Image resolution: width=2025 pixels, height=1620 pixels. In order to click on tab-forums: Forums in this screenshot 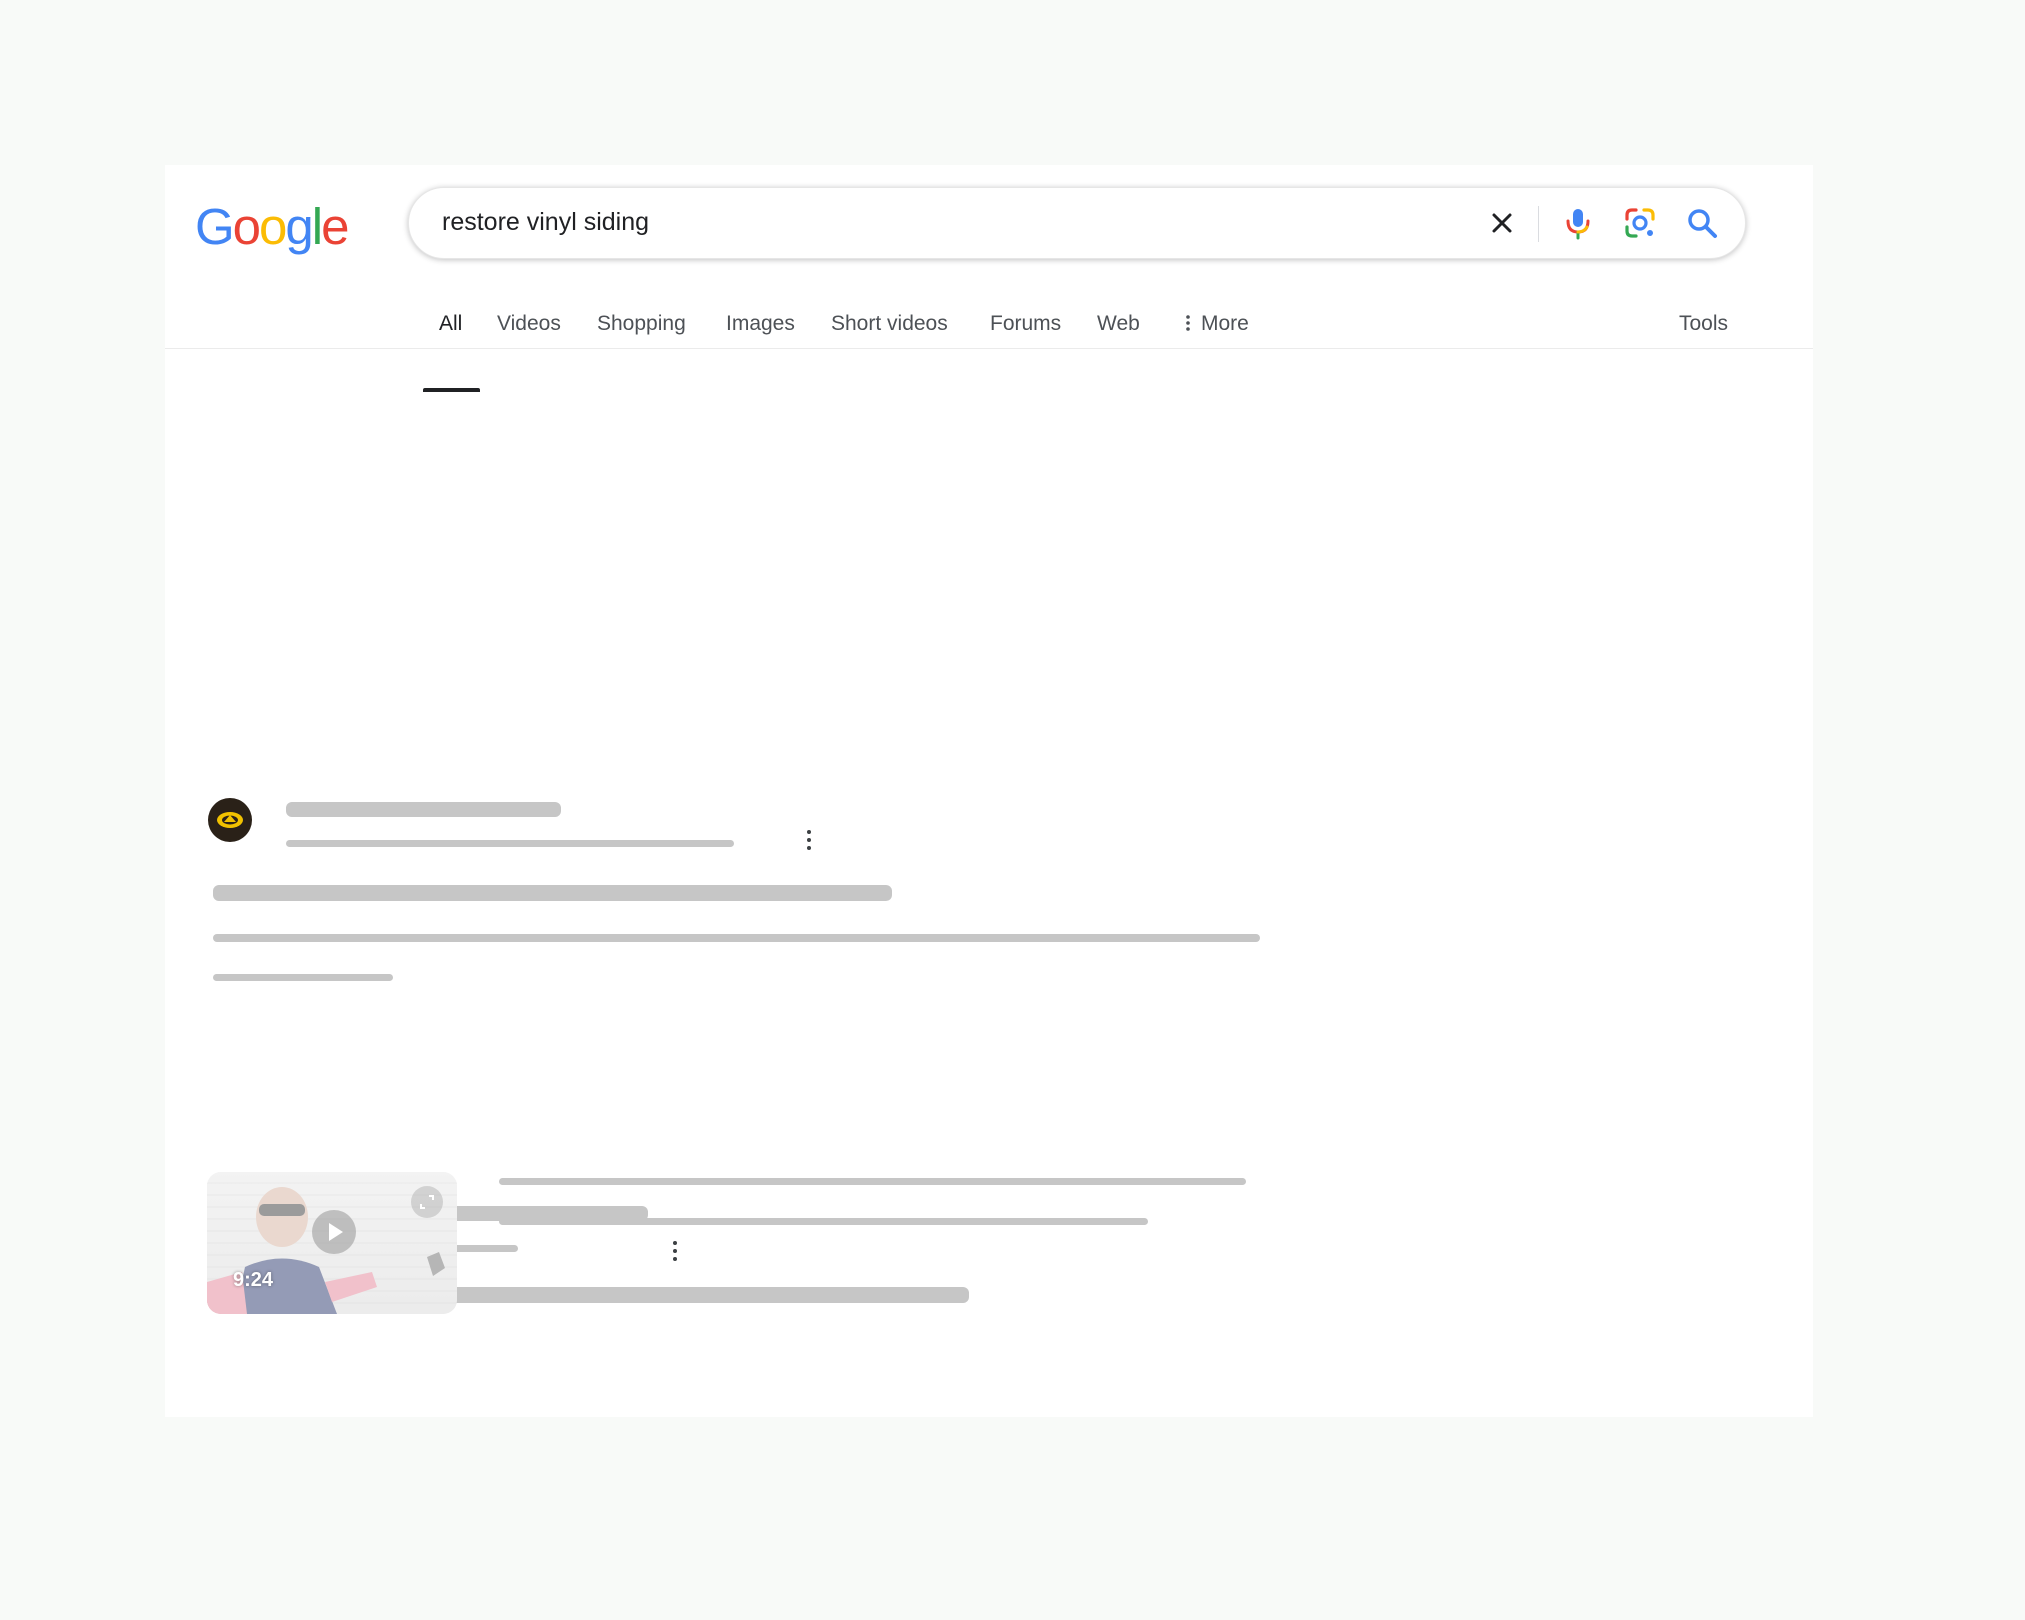, I will do `click(1025, 324)`.